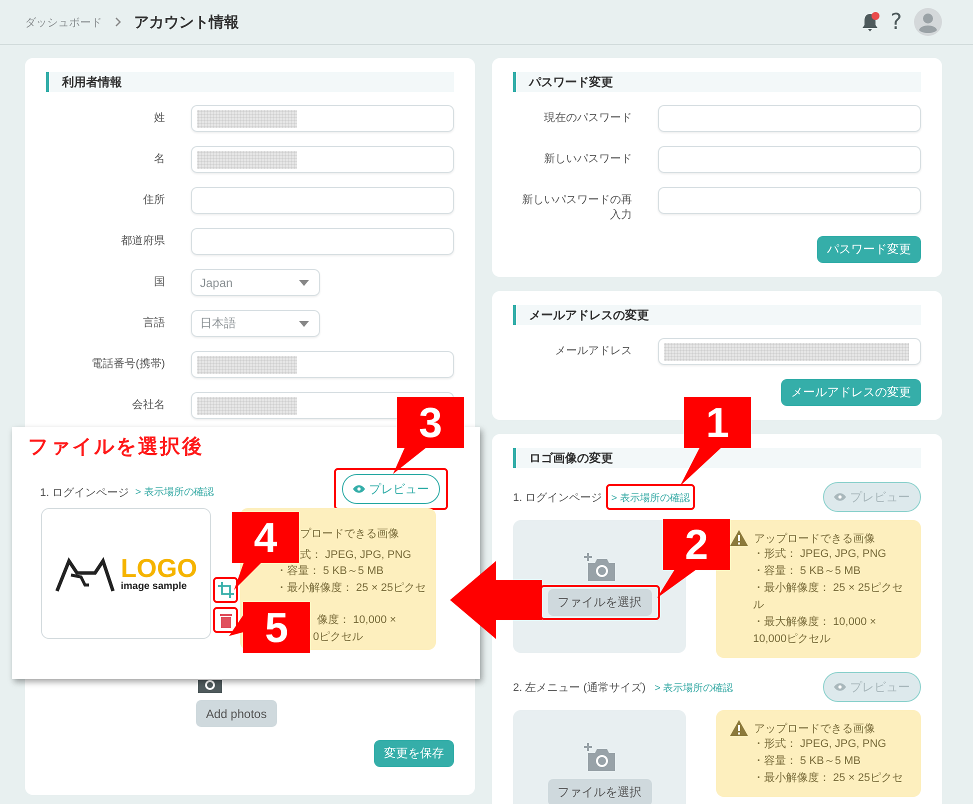 The width and height of the screenshot is (973, 804). I want to click on field-label: 電話番号(携帯), so click(127, 364).